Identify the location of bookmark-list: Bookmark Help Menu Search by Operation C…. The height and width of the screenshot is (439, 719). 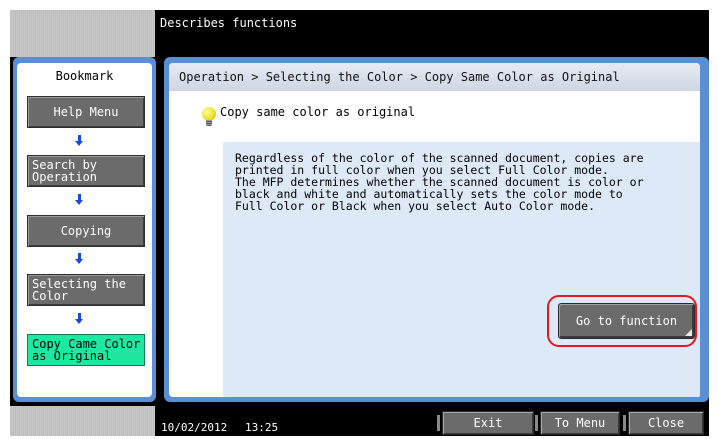
(84, 230).